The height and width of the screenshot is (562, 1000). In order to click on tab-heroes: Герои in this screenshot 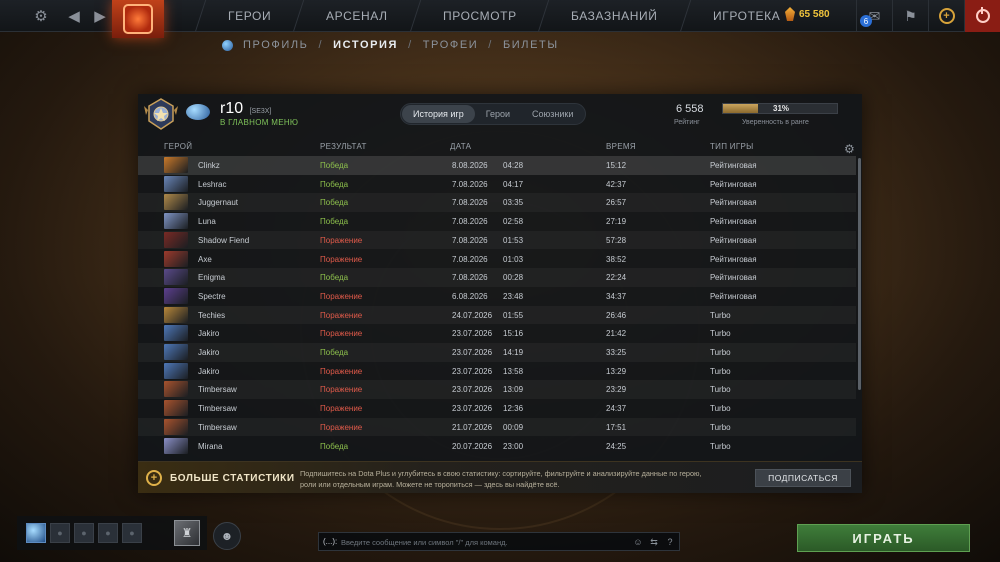, I will do `click(498, 114)`.